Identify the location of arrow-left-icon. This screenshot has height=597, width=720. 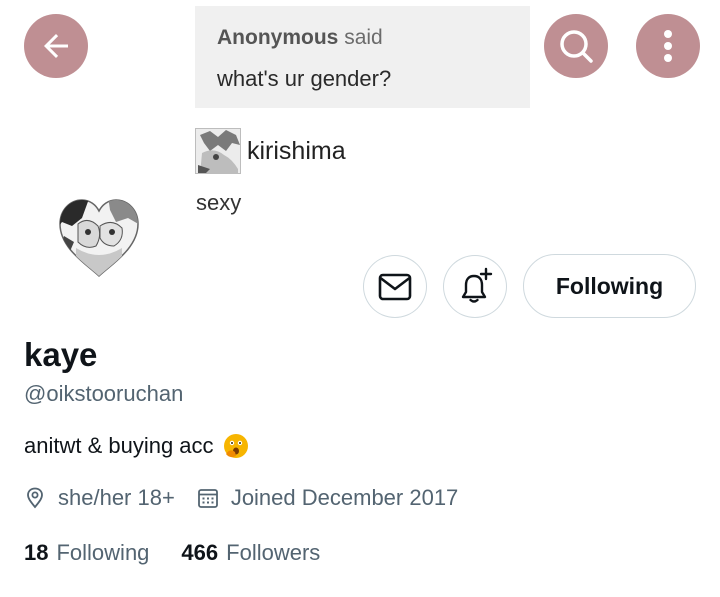
(56, 46).